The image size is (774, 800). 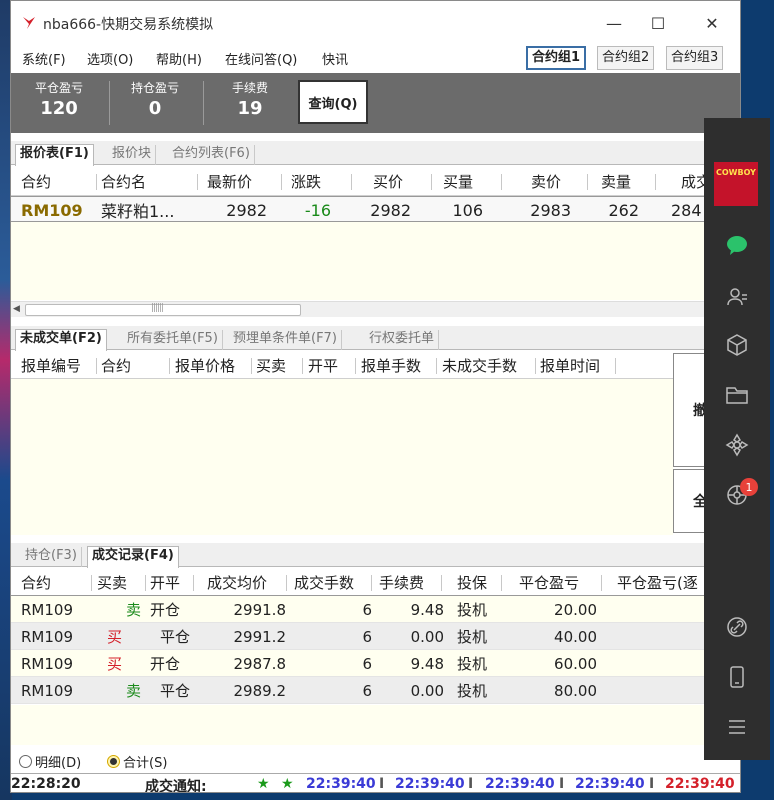 What do you see at coordinates (398, 181) in the screenshot?
I see `col-bid: 买价` at bounding box center [398, 181].